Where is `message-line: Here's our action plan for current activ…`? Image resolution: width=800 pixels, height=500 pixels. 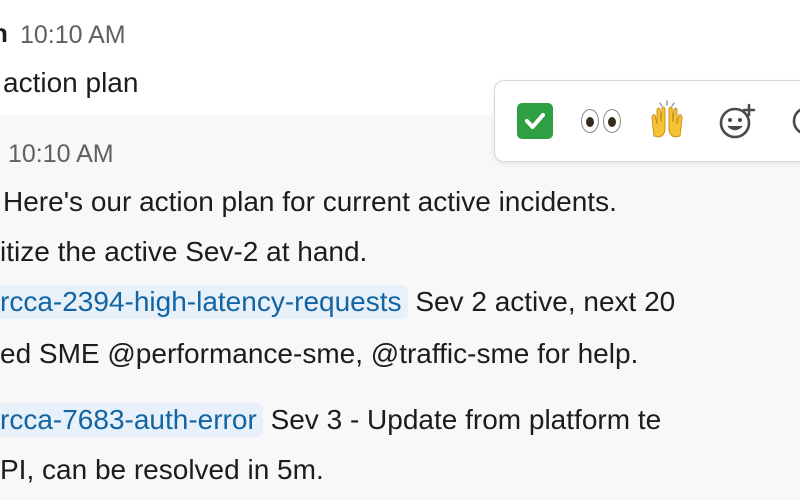
message-line: Here's our action plan for current activ… is located at coordinates (310, 201).